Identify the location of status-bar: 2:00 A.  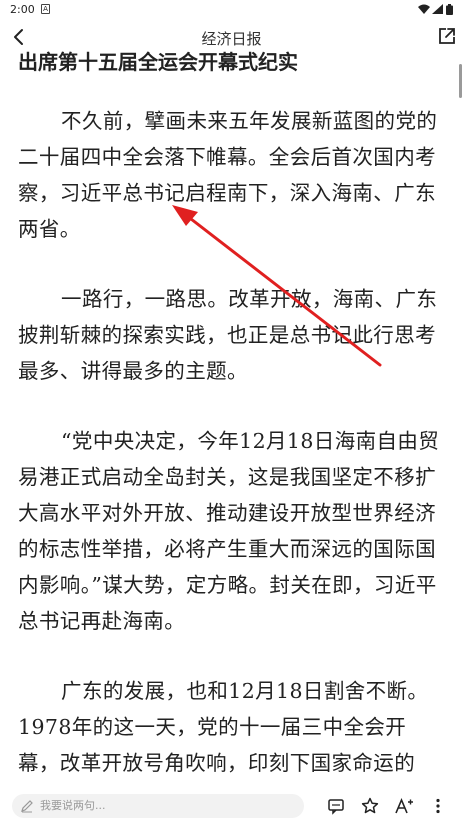
(231, 10).